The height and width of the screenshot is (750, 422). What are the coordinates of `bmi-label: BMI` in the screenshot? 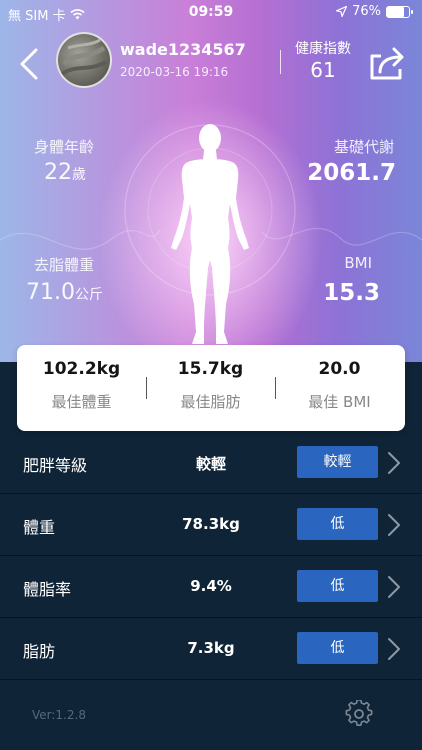 It's located at (358, 263).